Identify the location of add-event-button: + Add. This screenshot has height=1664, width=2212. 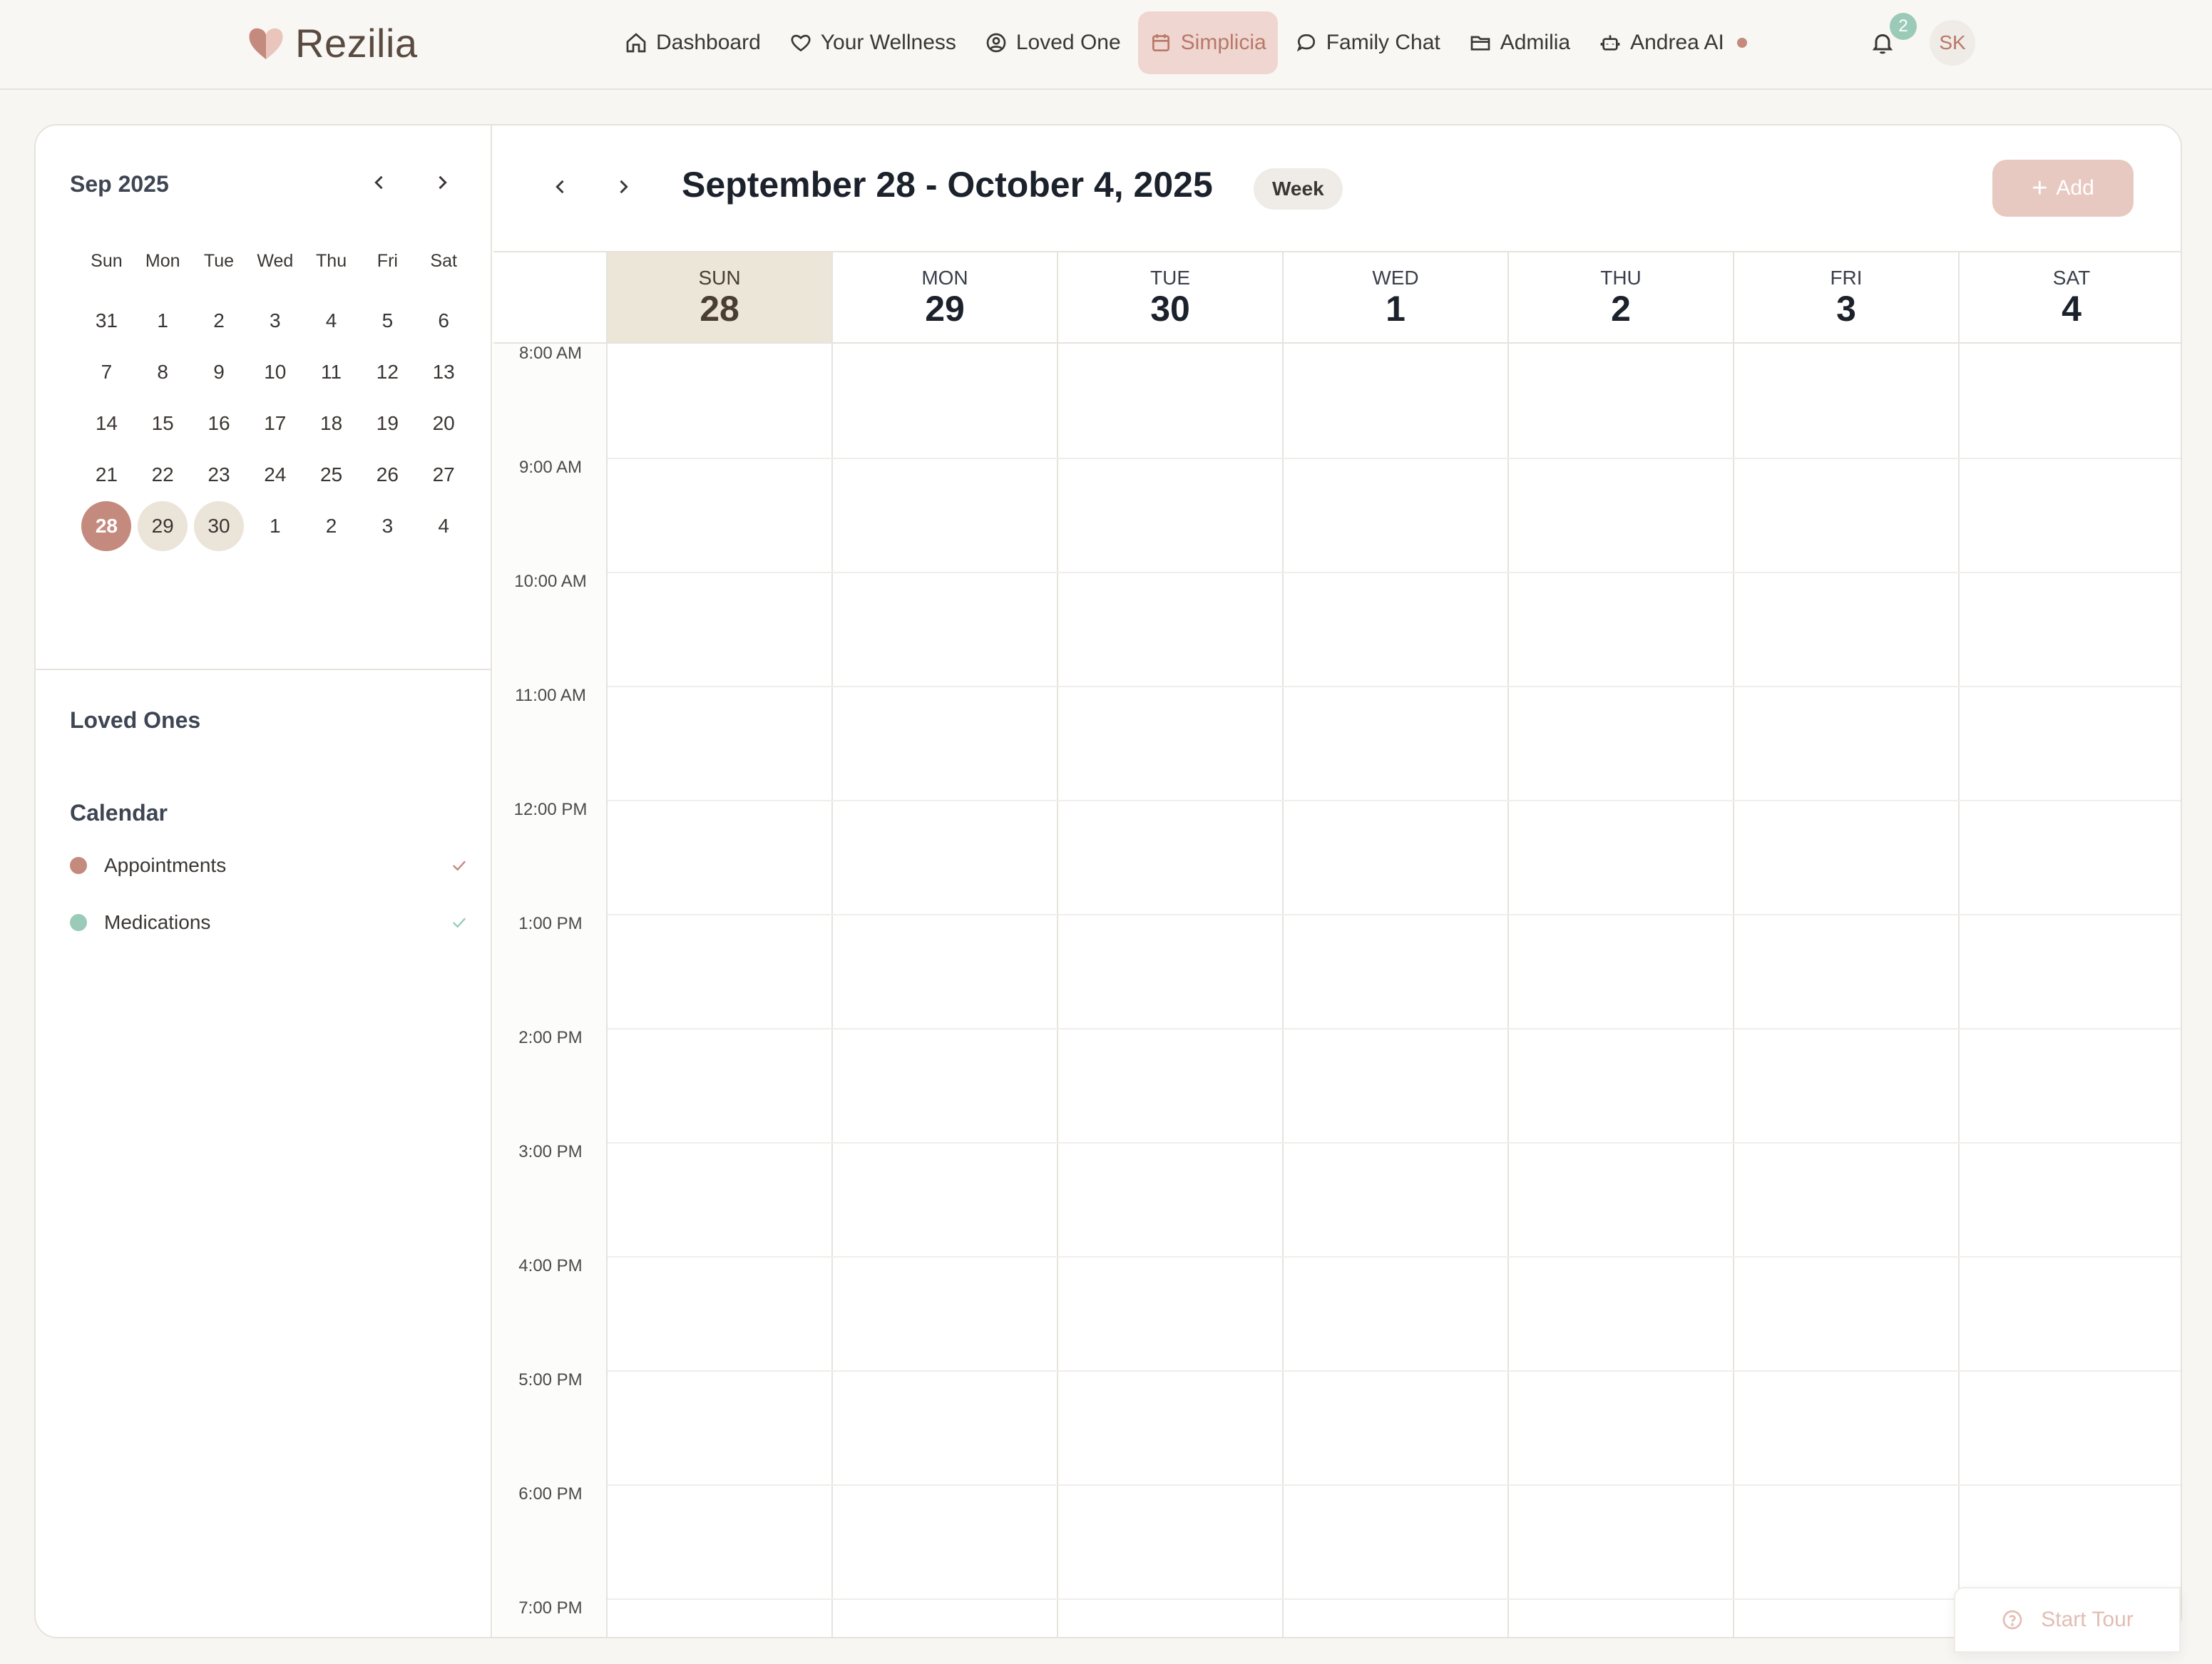
(2063, 188).